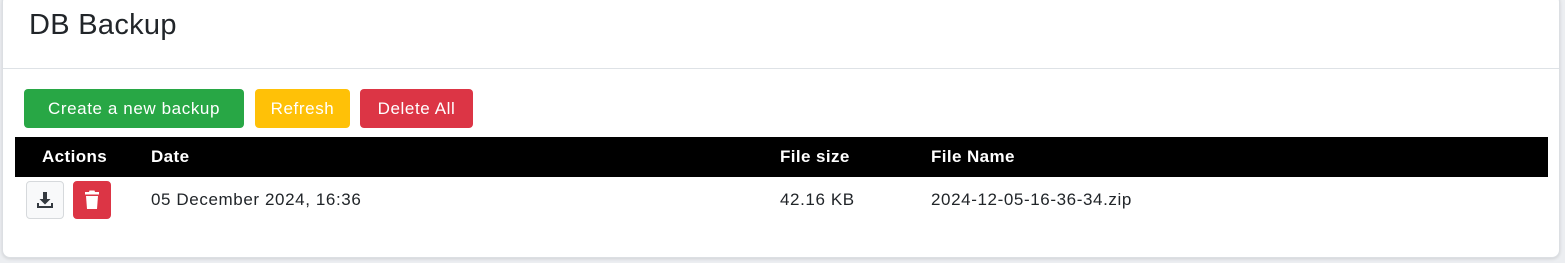 Image resolution: width=1565 pixels, height=263 pixels. I want to click on backup-file-name: 2024-12-05-16-36-34.zip, so click(1031, 199).